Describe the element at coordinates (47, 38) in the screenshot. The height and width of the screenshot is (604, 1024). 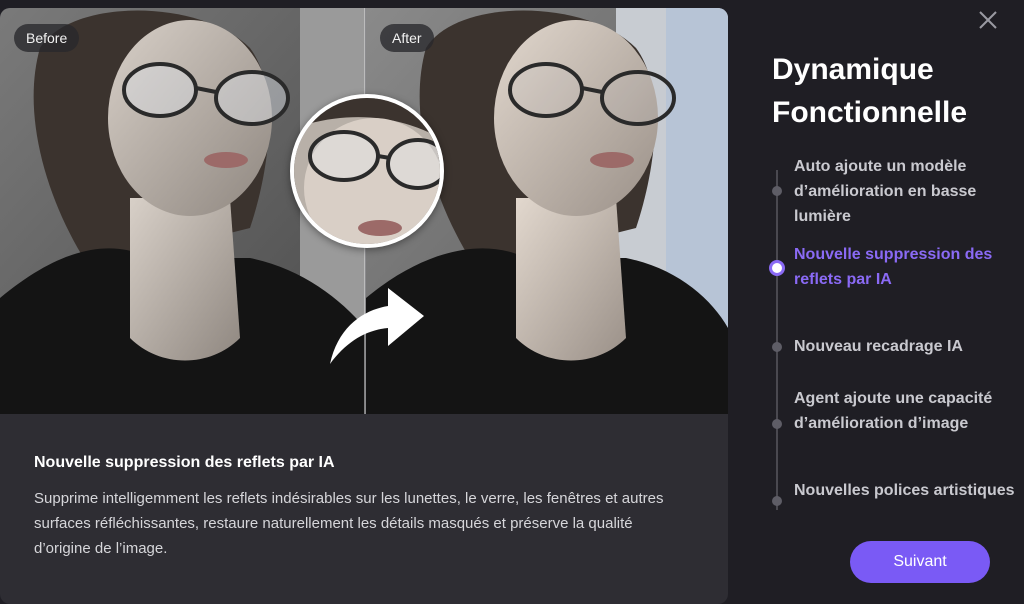
I see `before-label: Before` at that location.